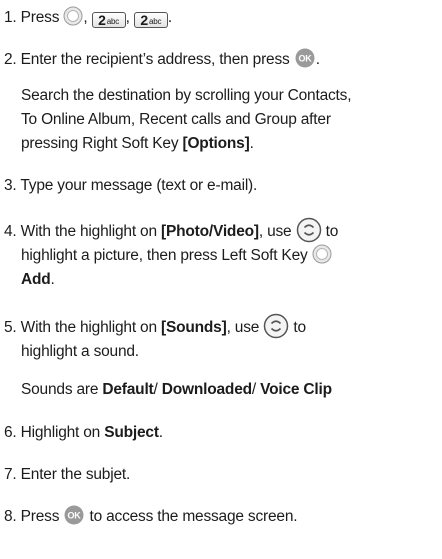  Describe the element at coordinates (67, 474) in the screenshot. I see `step-7: 7. Enter the subjet.` at that location.